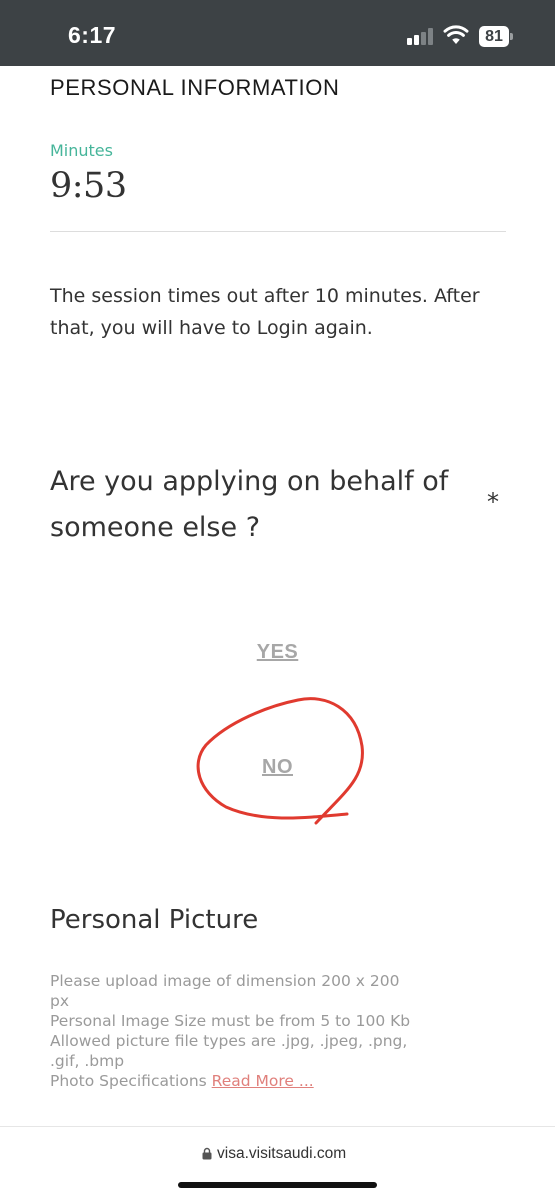  What do you see at coordinates (88, 186) in the screenshot?
I see `session-timer: 9:53` at bounding box center [88, 186].